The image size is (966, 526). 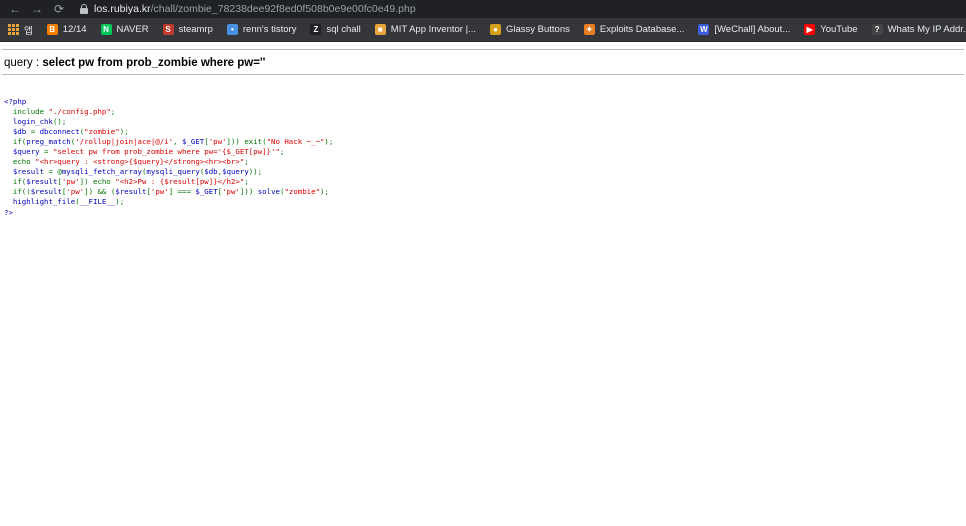 I want to click on z-icon: Z, so click(x=316, y=29).